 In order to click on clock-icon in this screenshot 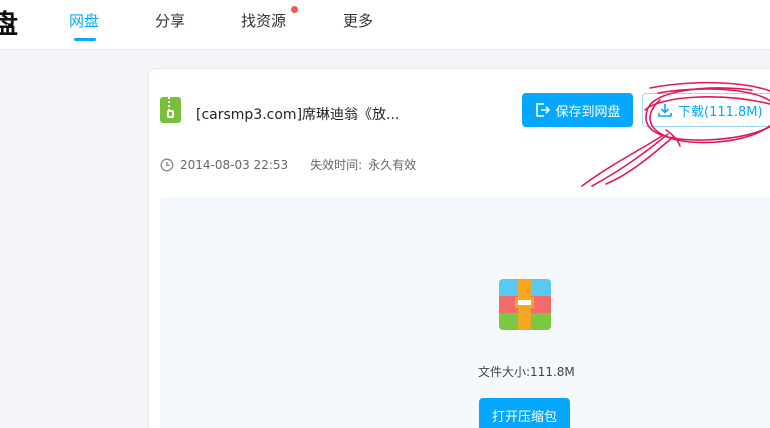, I will do `click(167, 164)`.